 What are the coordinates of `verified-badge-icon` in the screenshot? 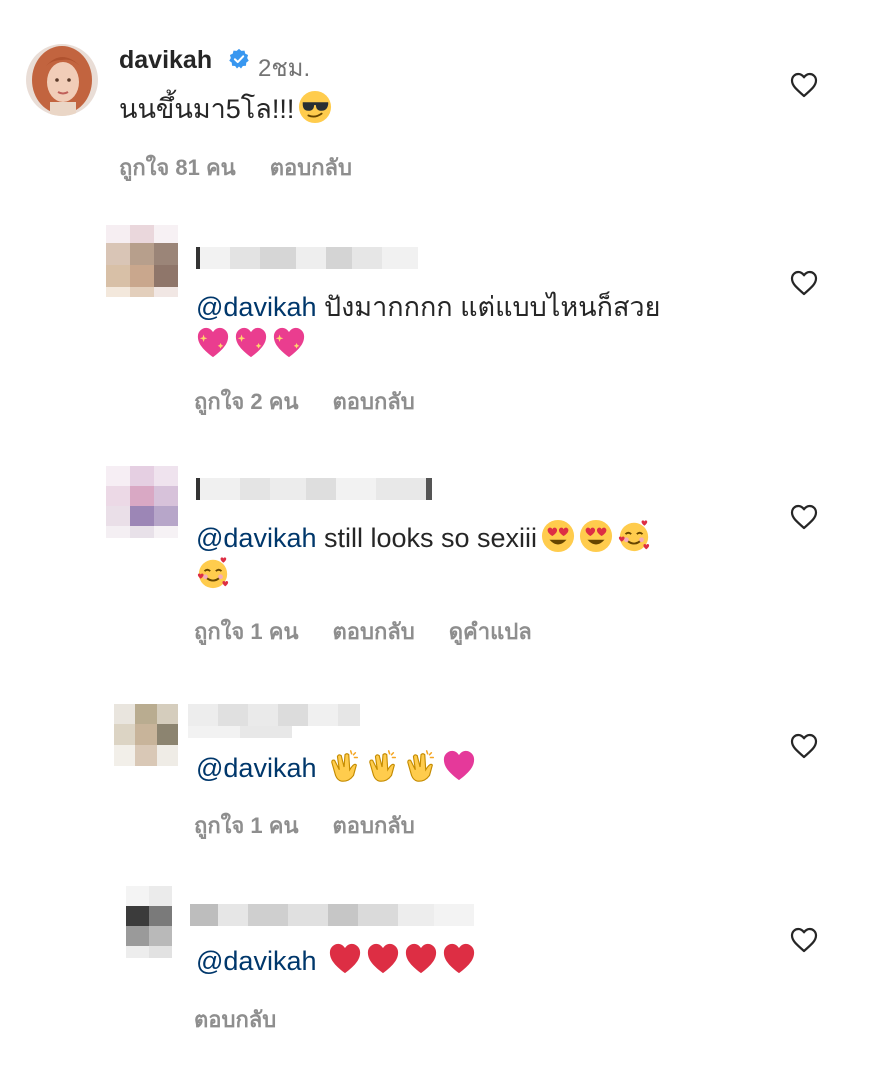 It's located at (239, 58).